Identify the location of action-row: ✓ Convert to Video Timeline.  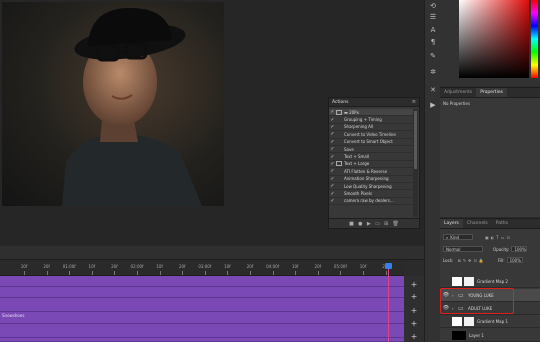
(371, 135).